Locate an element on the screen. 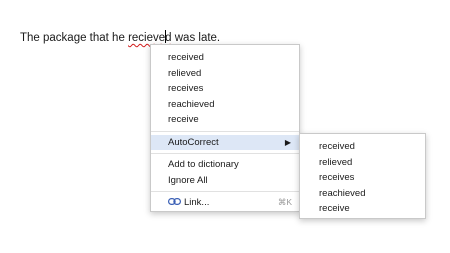 This screenshot has height=253, width=450. autocorrect-label: AutoCorrect is located at coordinates (193, 142).